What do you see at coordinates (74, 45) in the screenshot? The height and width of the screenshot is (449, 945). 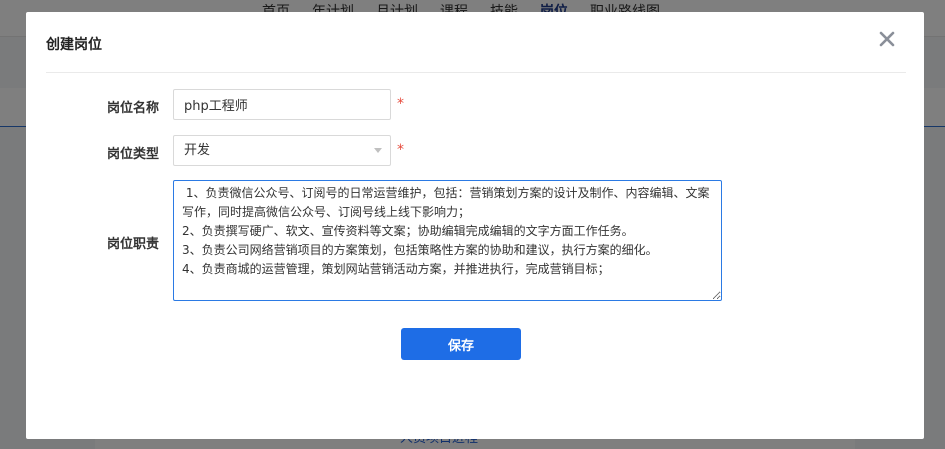 I see `dialog-title: 创建岗位` at bounding box center [74, 45].